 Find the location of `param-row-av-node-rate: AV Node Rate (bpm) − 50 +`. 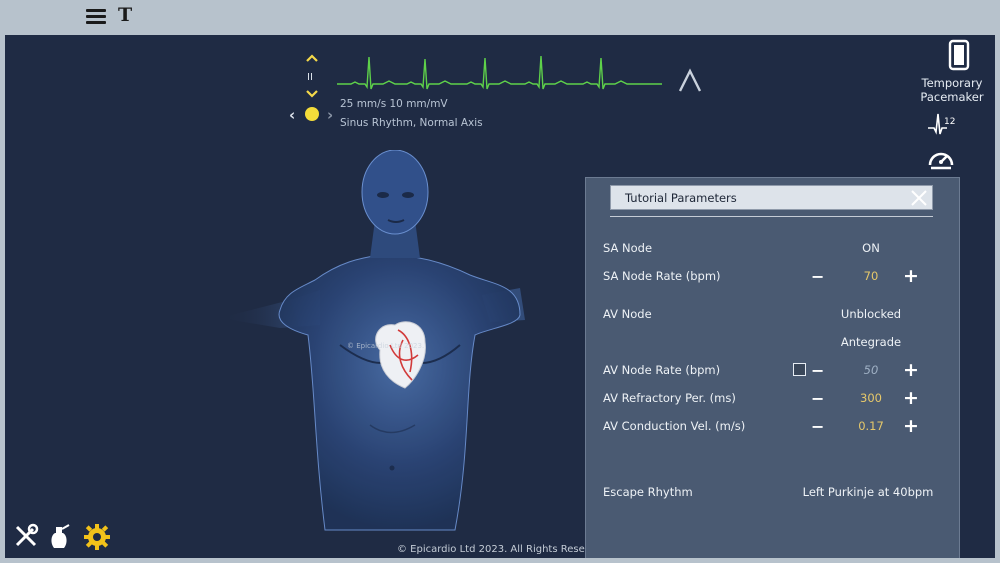

param-row-av-node-rate: AV Node Rate (bpm) − 50 + is located at coordinates (771, 370).